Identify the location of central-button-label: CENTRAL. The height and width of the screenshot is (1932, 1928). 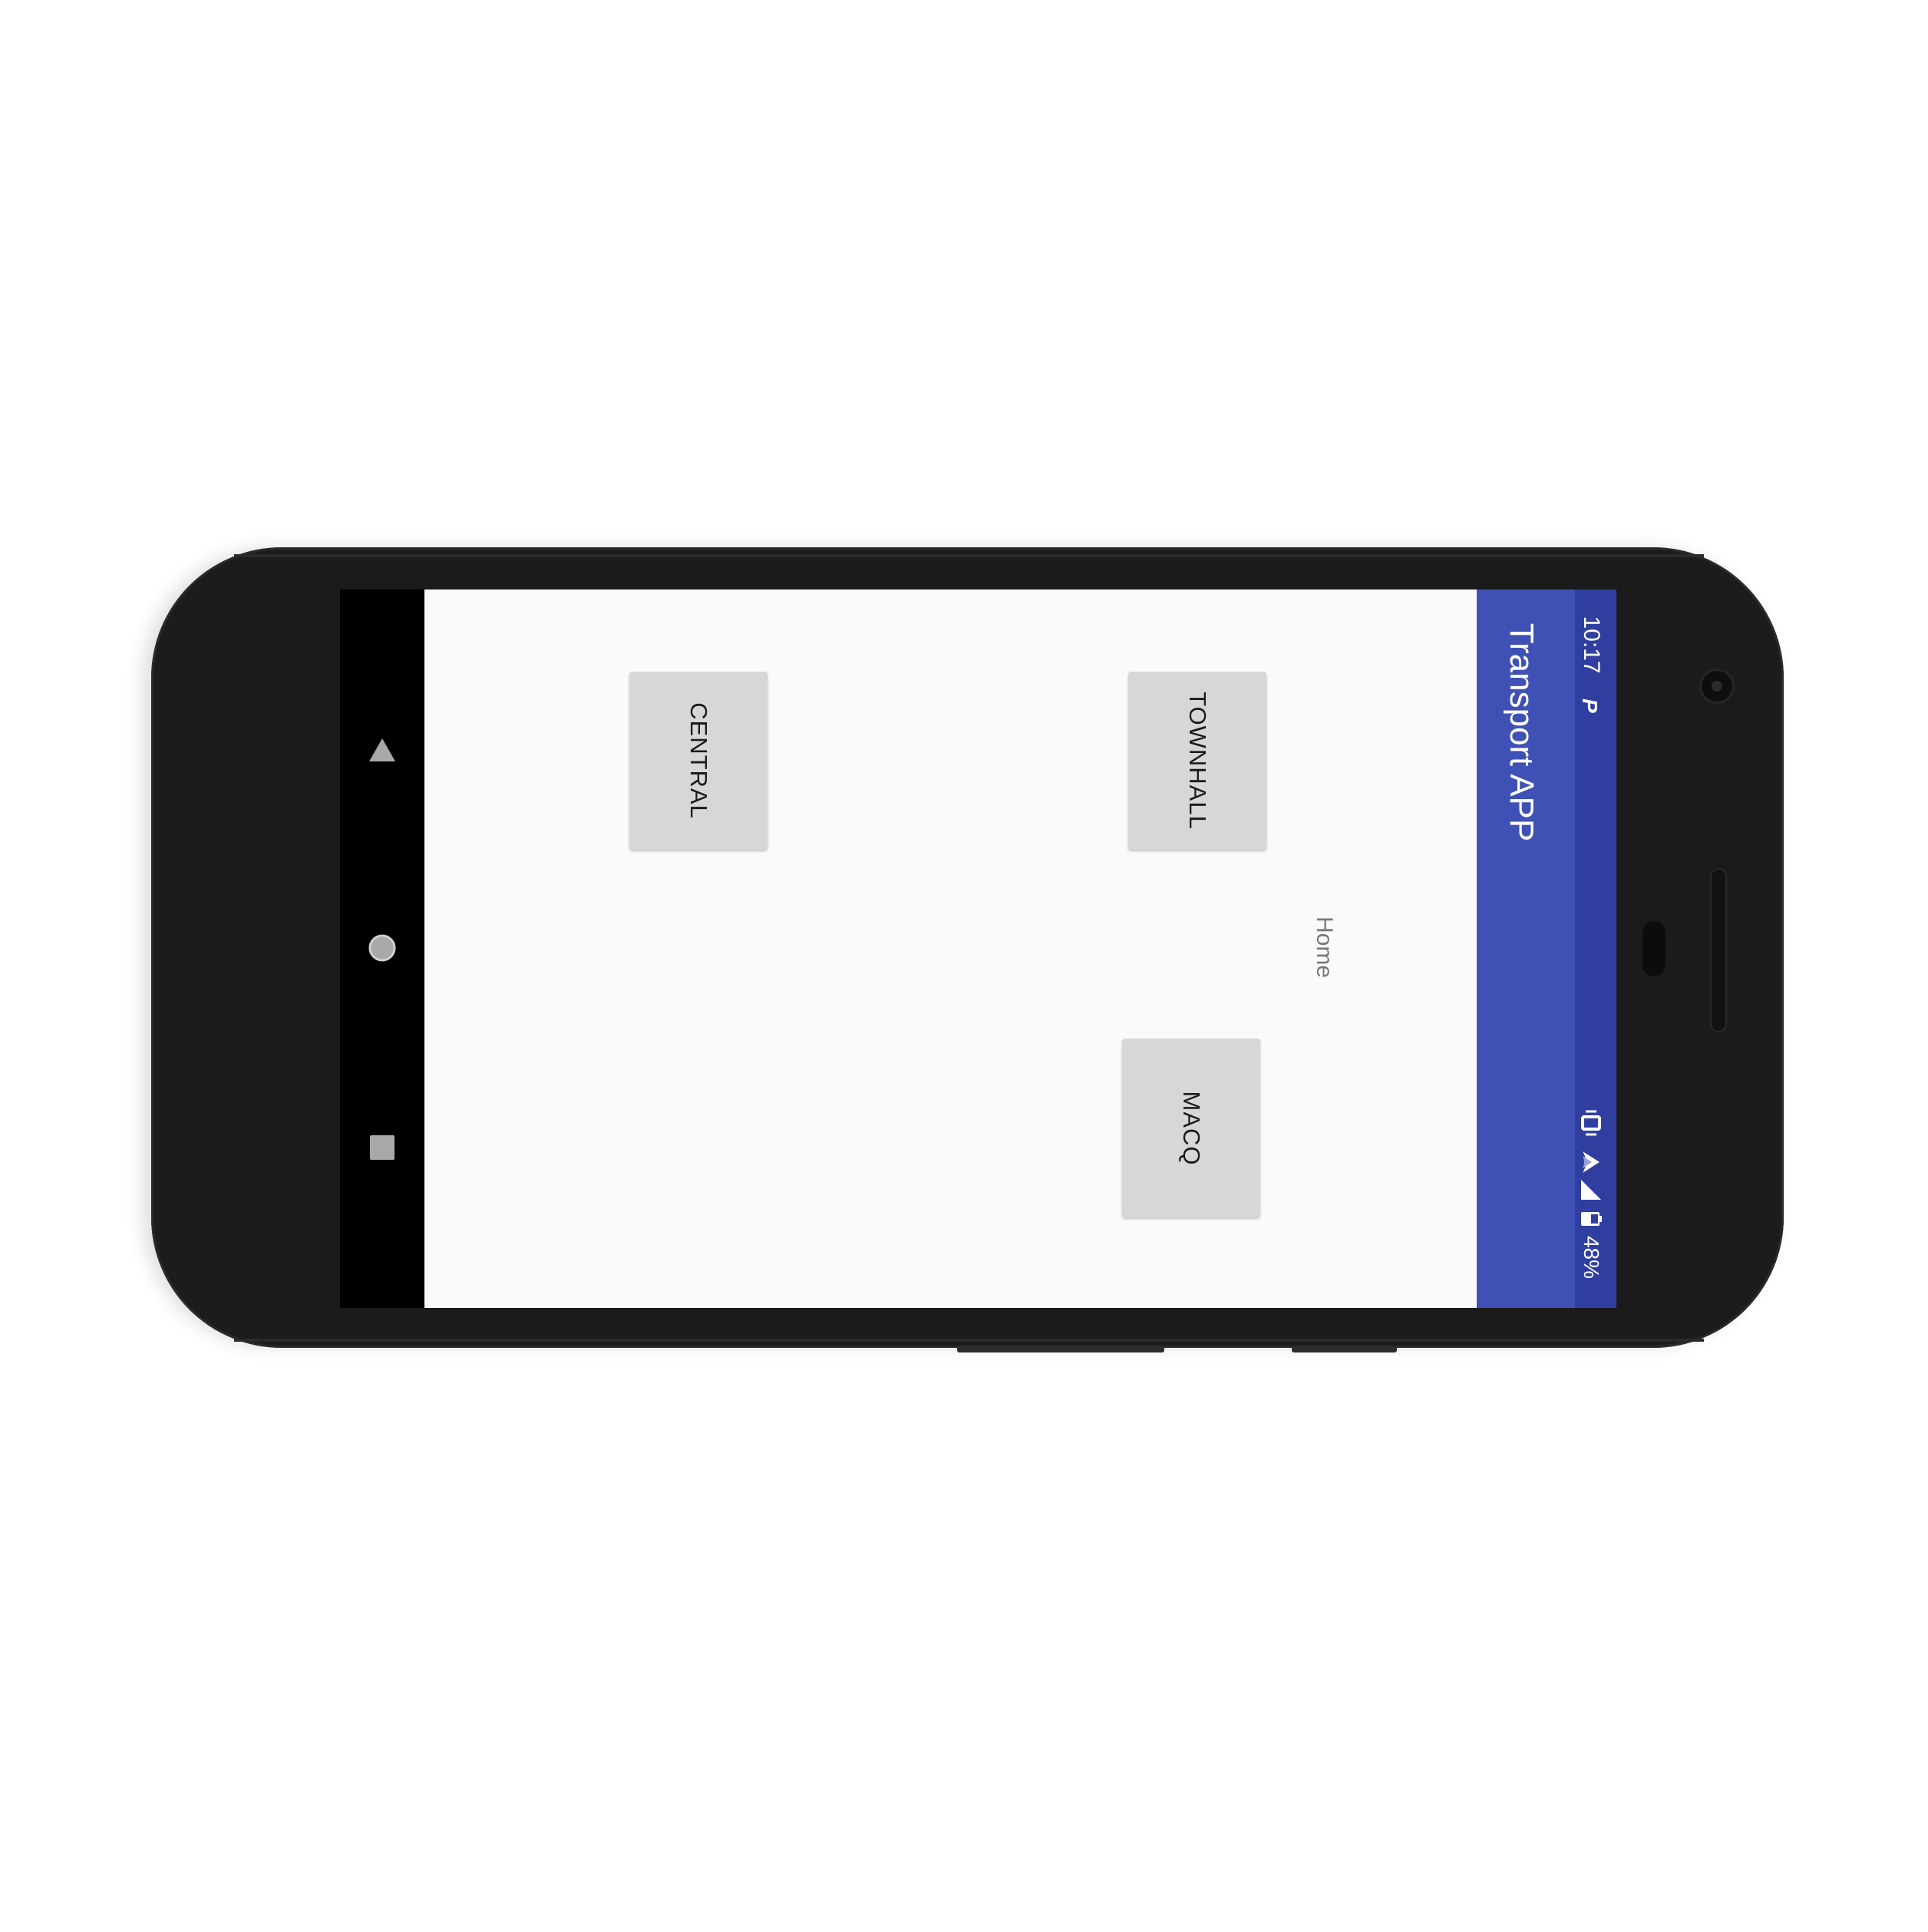
(698, 760).